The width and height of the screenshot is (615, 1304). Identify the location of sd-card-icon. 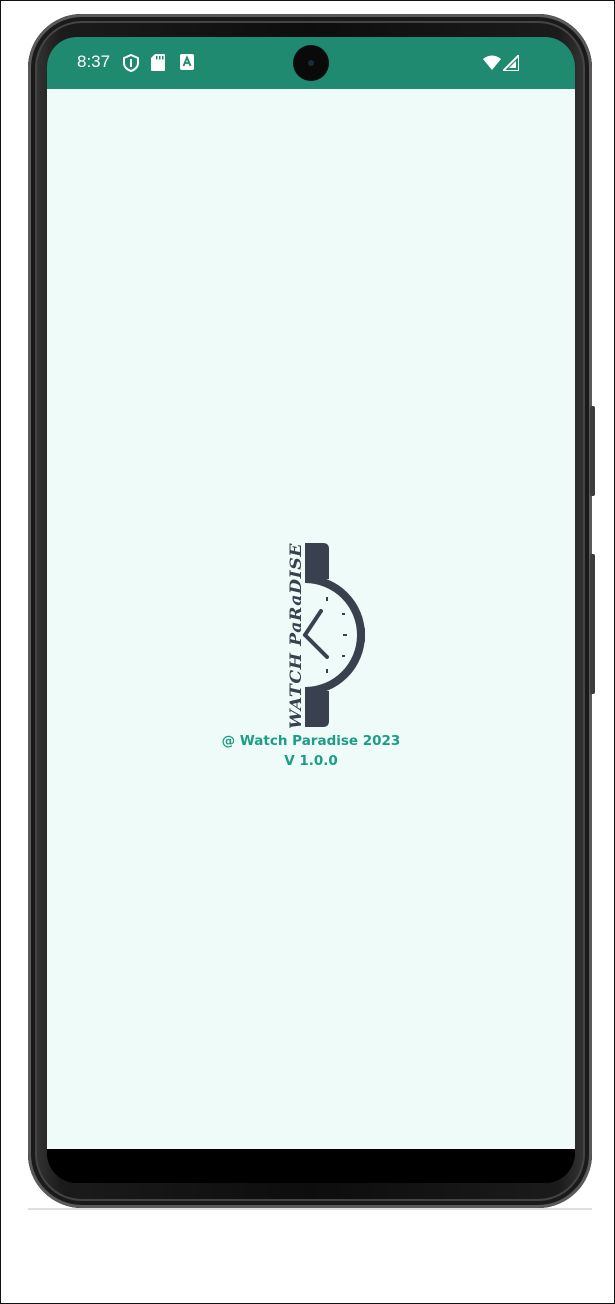
(158, 64).